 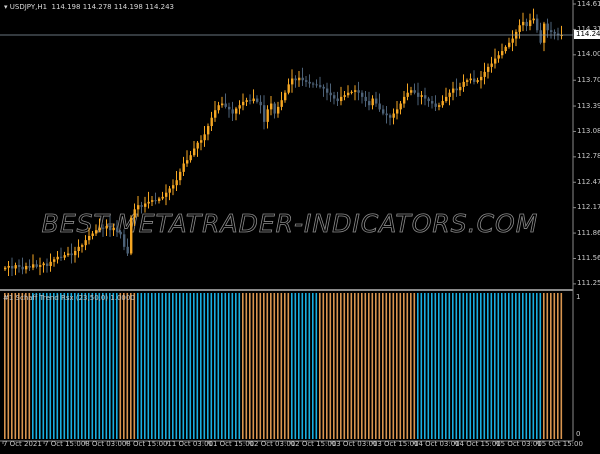 What do you see at coordinates (112, 7) in the screenshot?
I see `ohlc-readout: 114.198 114.278 114.198 114.243` at bounding box center [112, 7].